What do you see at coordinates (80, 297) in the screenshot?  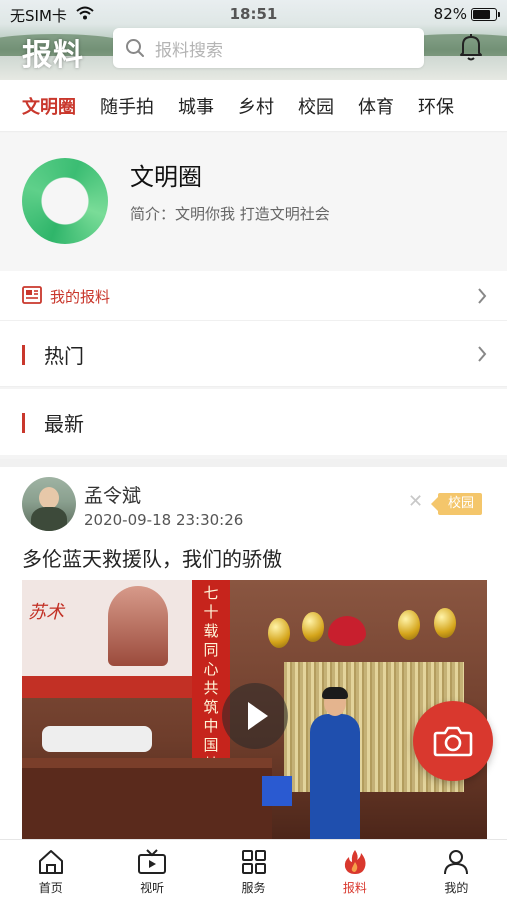 I see `my-report-label: 我的报料` at bounding box center [80, 297].